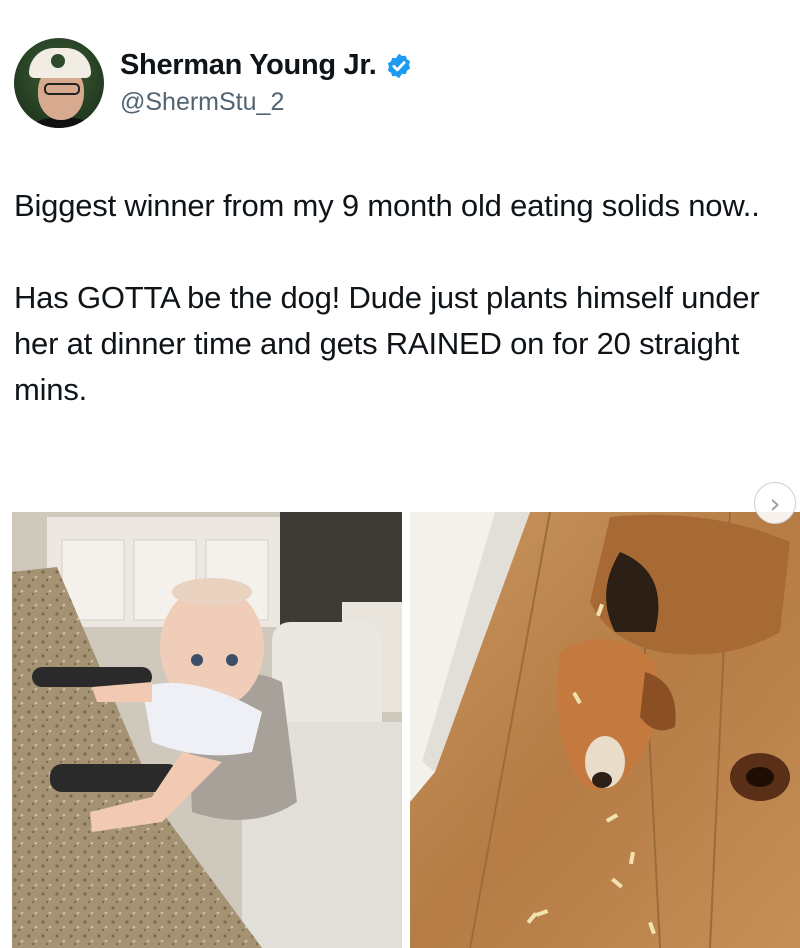 The width and height of the screenshot is (800, 948). What do you see at coordinates (60, 63) in the screenshot?
I see `avatar-cap` at bounding box center [60, 63].